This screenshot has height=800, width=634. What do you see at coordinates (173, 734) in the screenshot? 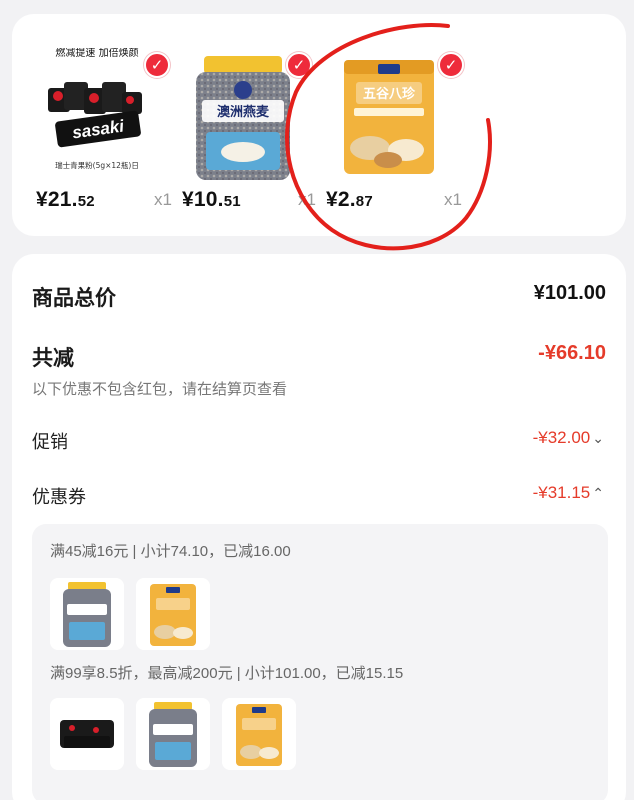
I see `coupon-2-product-oats` at bounding box center [173, 734].